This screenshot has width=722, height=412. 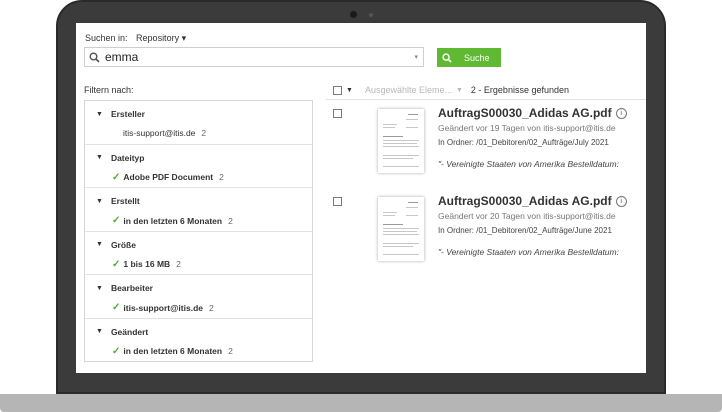 I want to click on filter-group-groesse: ▼ Größe ✓ 1 bis 16 MB 2, so click(x=198, y=253).